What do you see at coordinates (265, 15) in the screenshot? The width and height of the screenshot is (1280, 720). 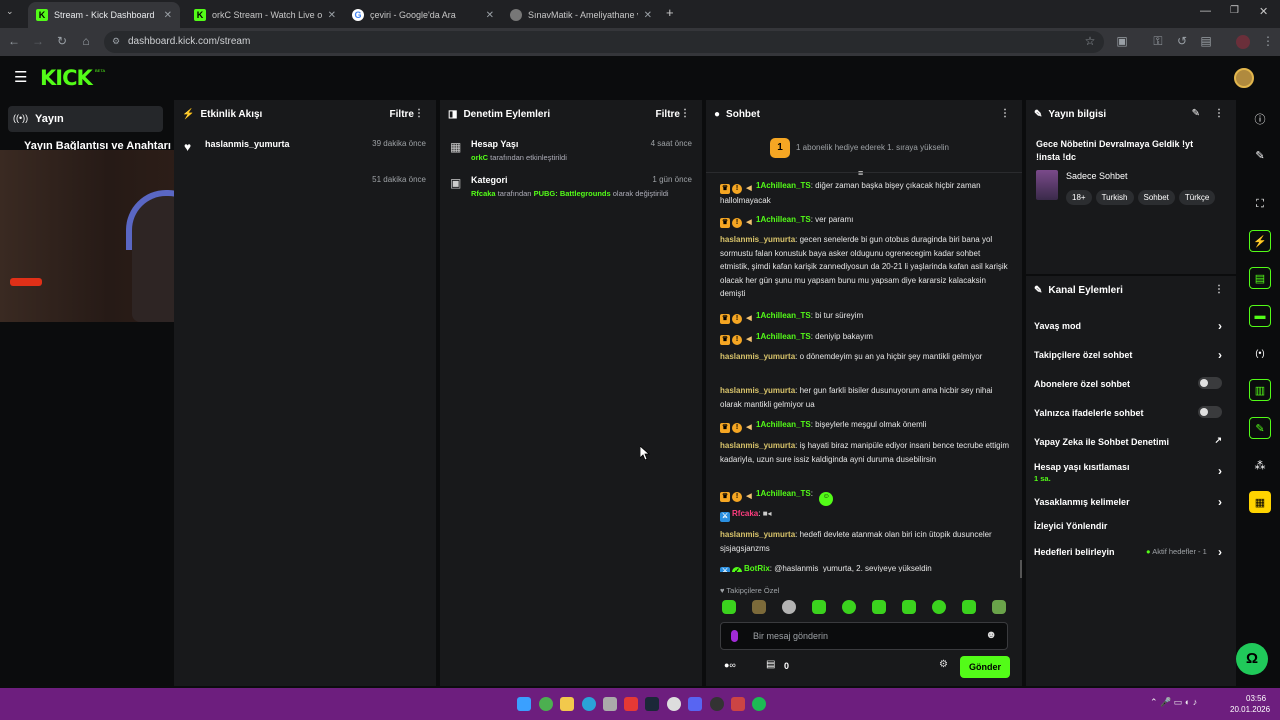 I see `tab-orkc-stream: K orkC Stream - Watch Live on Ki ✕` at bounding box center [265, 15].